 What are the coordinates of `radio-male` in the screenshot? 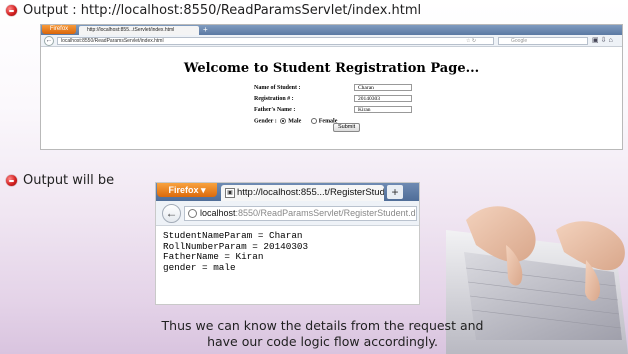 It's located at (283, 121).